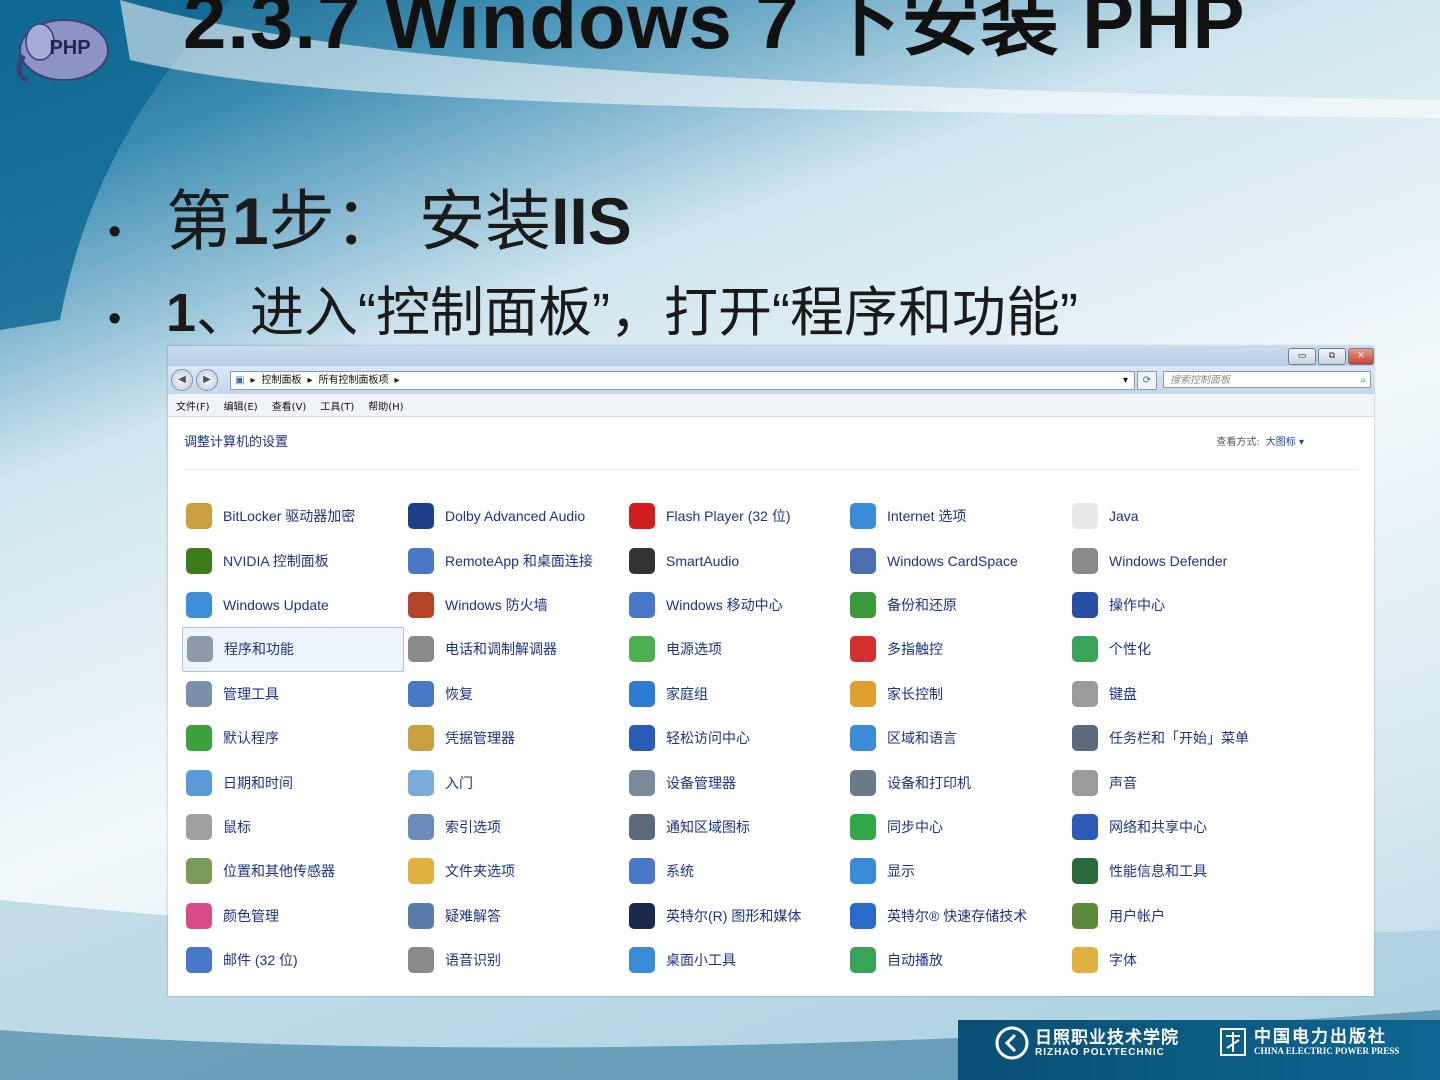  I want to click on maximize-button: ⧉, so click(1332, 356).